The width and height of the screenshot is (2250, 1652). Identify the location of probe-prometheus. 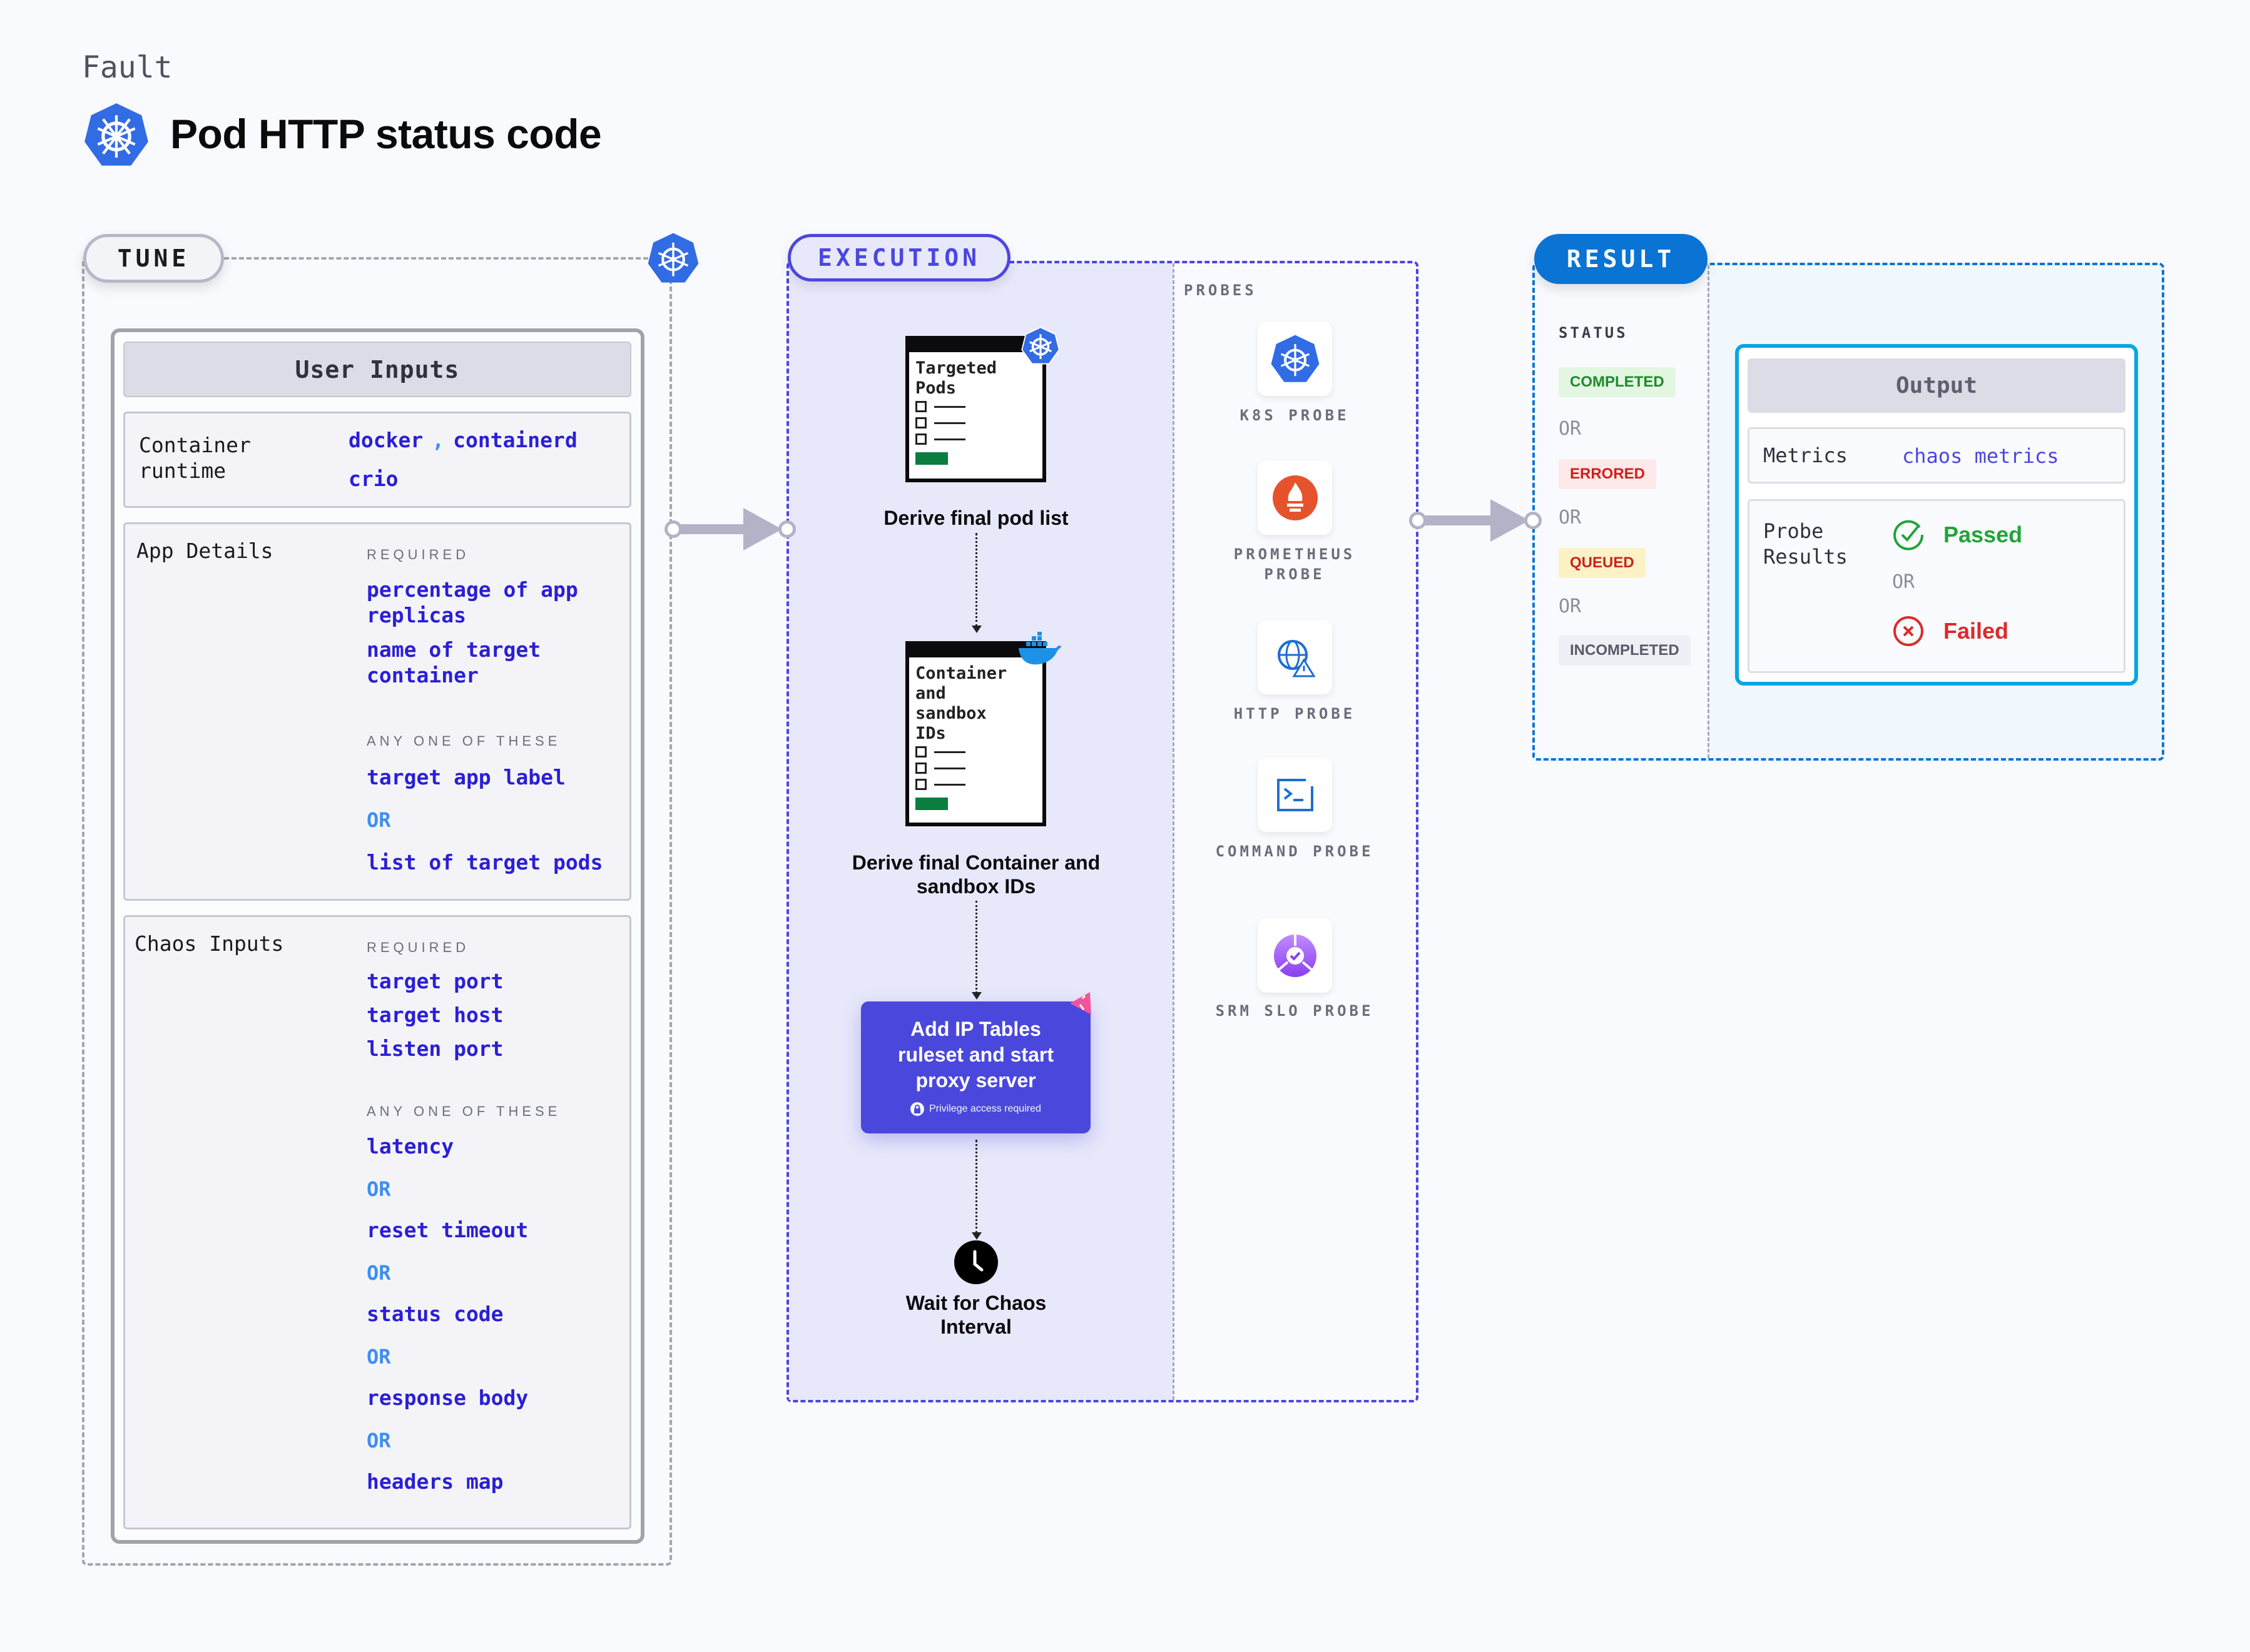
(1295, 498).